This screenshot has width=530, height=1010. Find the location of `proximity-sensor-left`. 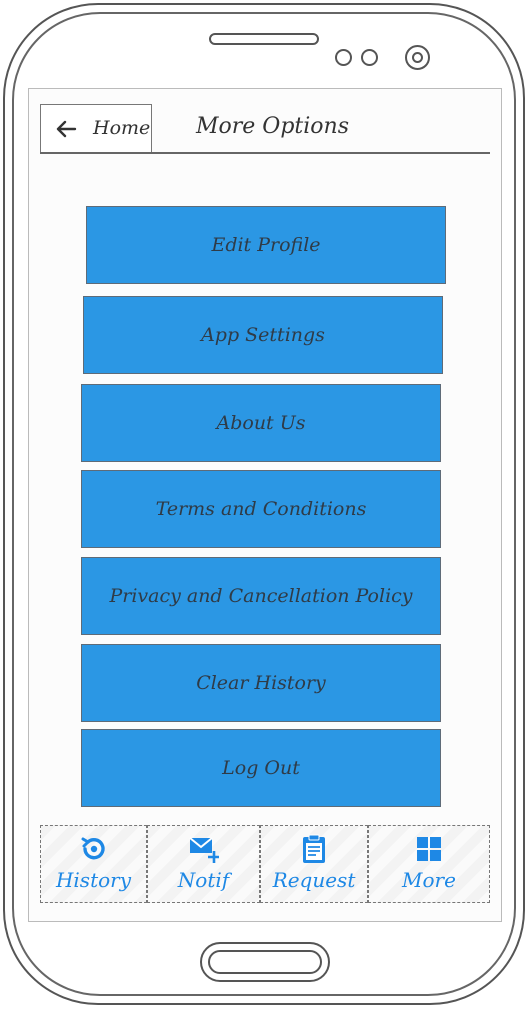

proximity-sensor-left is located at coordinates (343, 57).